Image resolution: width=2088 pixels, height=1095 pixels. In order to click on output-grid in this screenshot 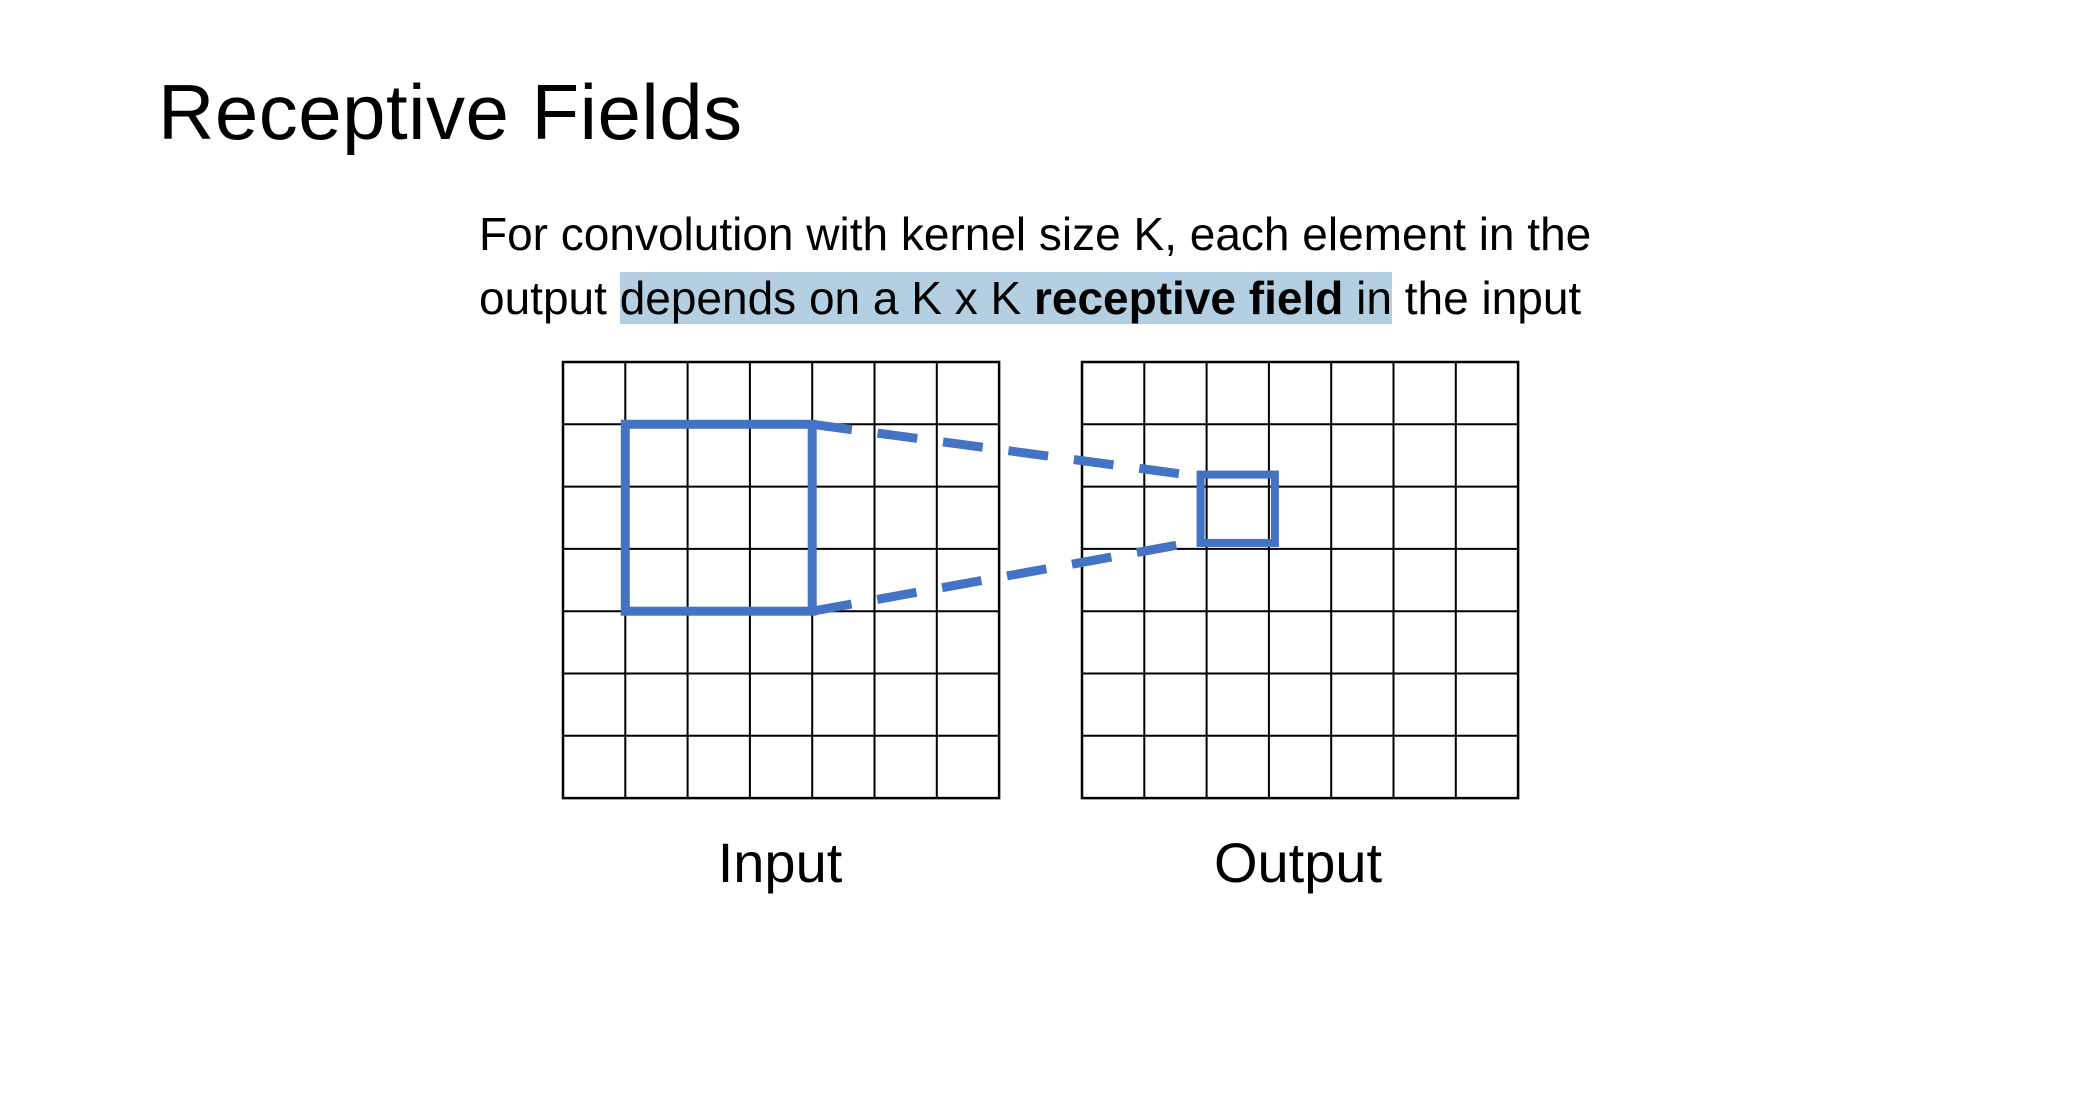, I will do `click(1300, 580)`.